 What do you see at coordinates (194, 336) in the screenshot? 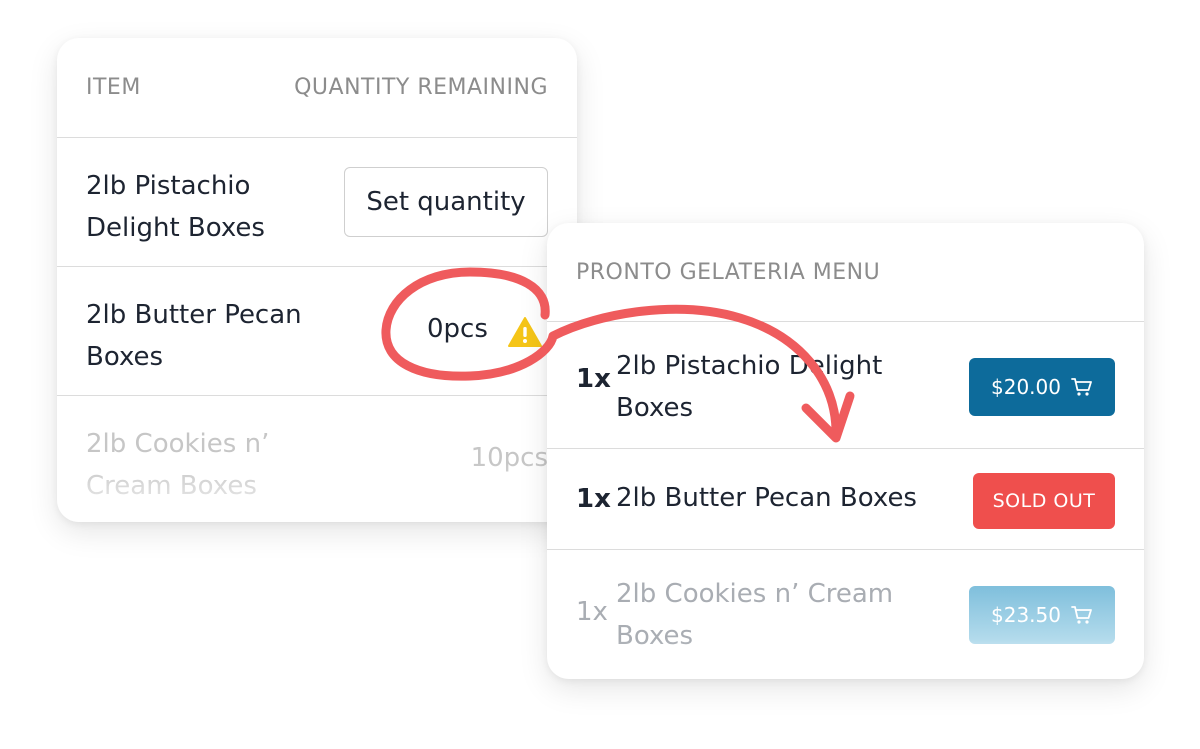
I see `inventory-item-name: 2lb Butter Pecan Boxes` at bounding box center [194, 336].